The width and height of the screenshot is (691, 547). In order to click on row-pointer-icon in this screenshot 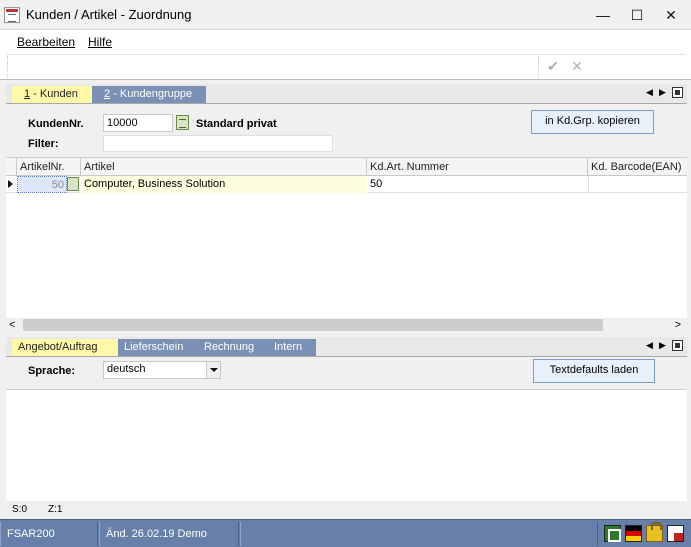, I will do `click(10, 184)`.